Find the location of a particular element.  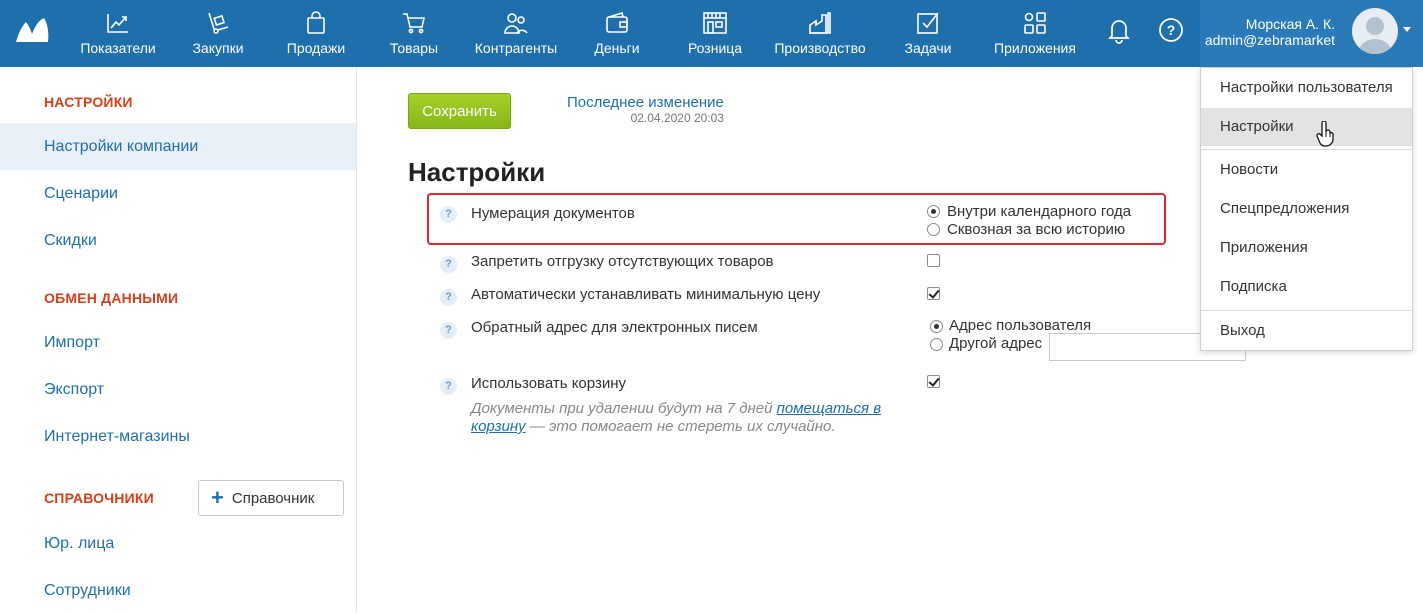

sidebar-item-discounts: Скидки is located at coordinates (178, 240).